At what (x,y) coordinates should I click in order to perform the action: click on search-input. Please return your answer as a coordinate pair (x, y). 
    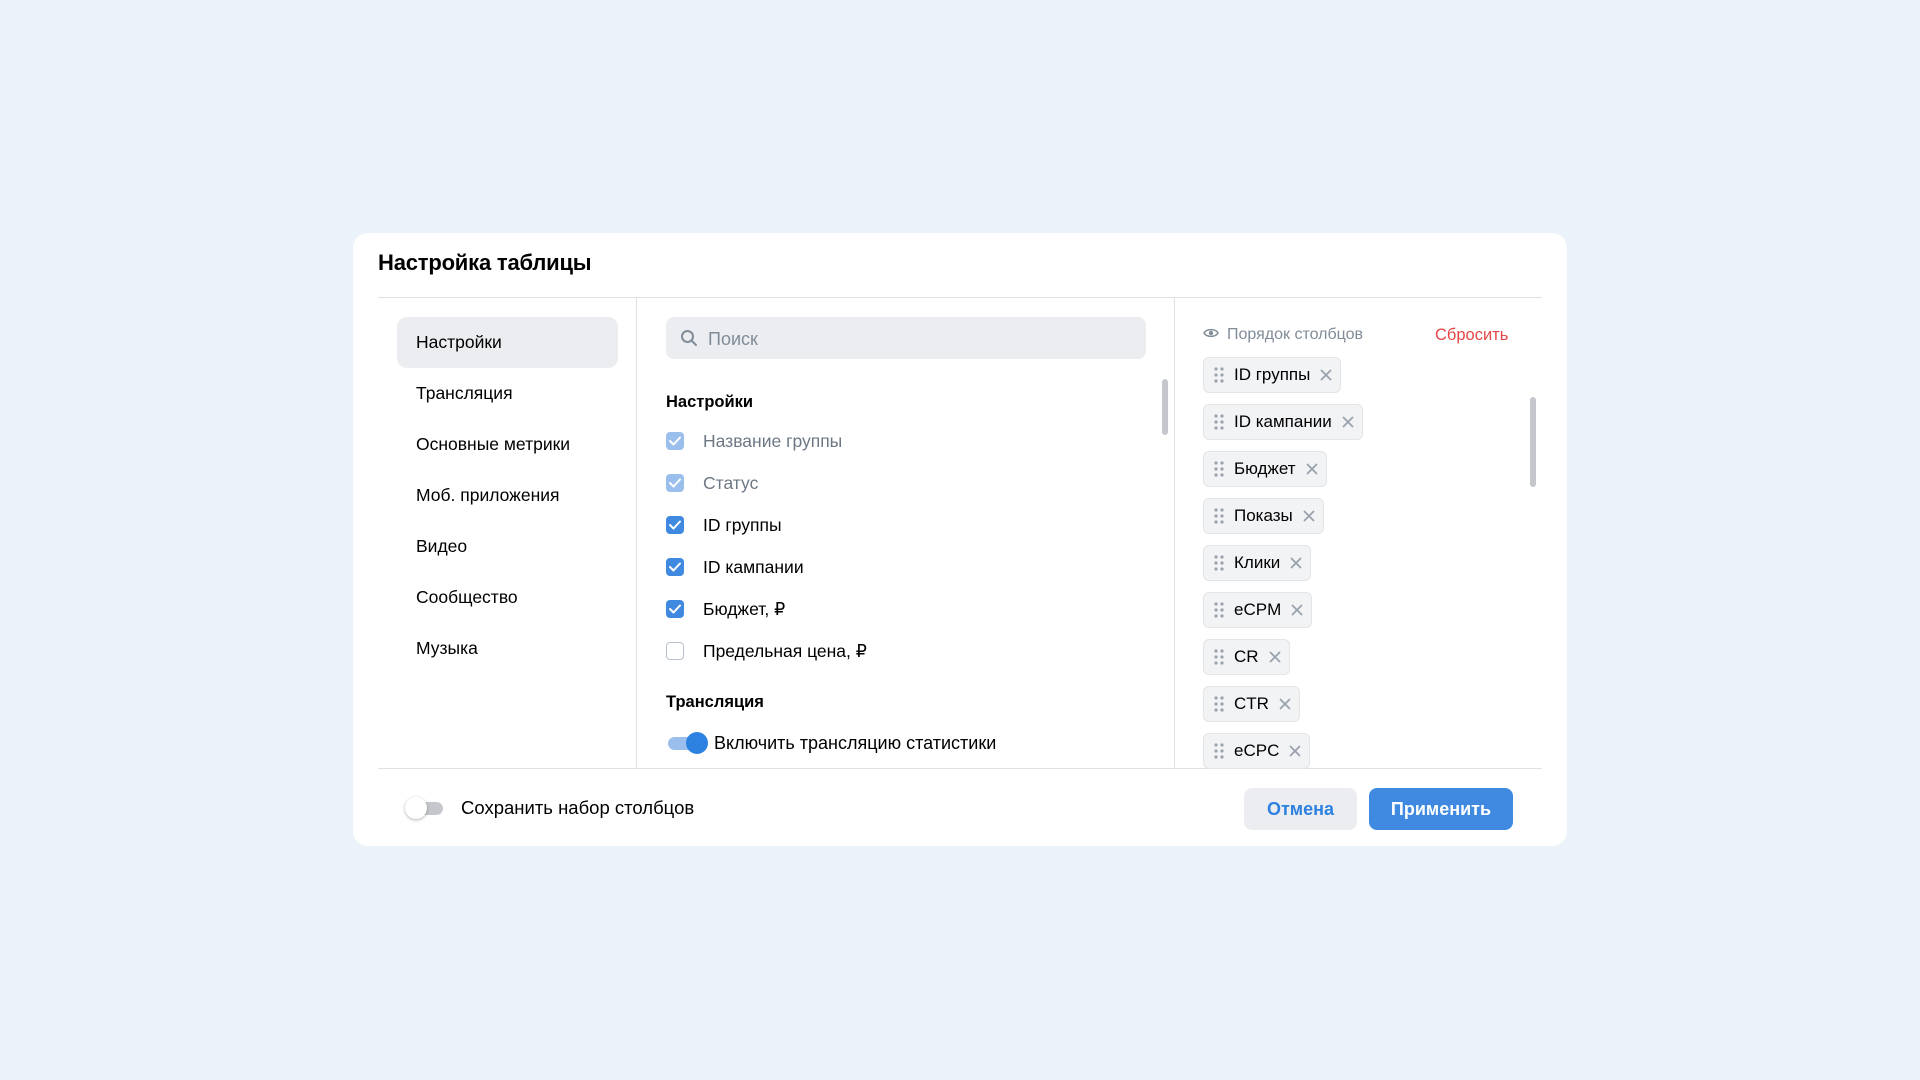
    Looking at the image, I should click on (918, 339).